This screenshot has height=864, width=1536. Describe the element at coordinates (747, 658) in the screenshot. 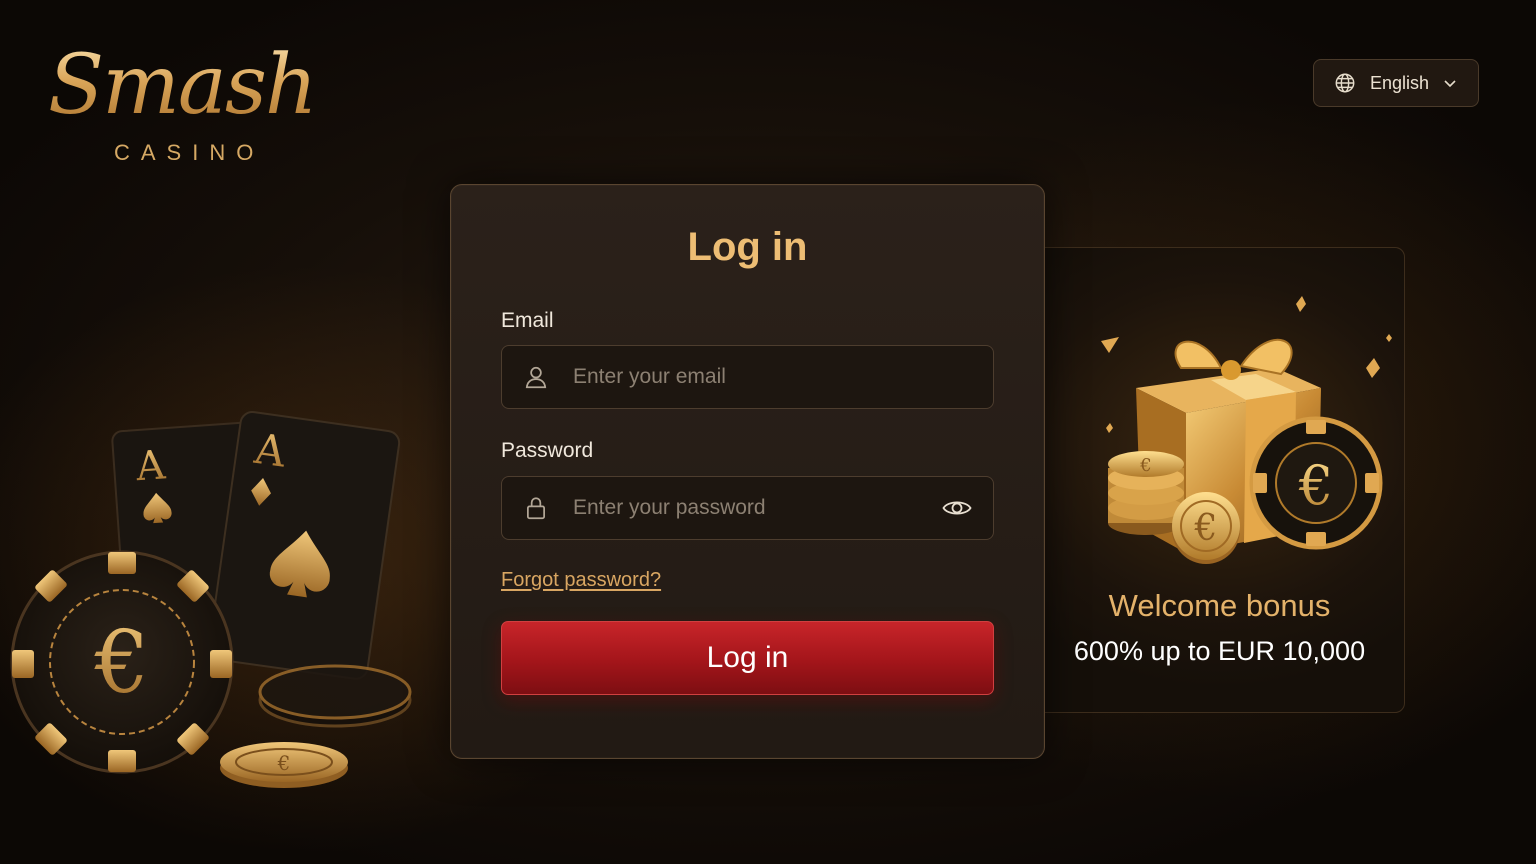

I see `login-button: Log in` at that location.